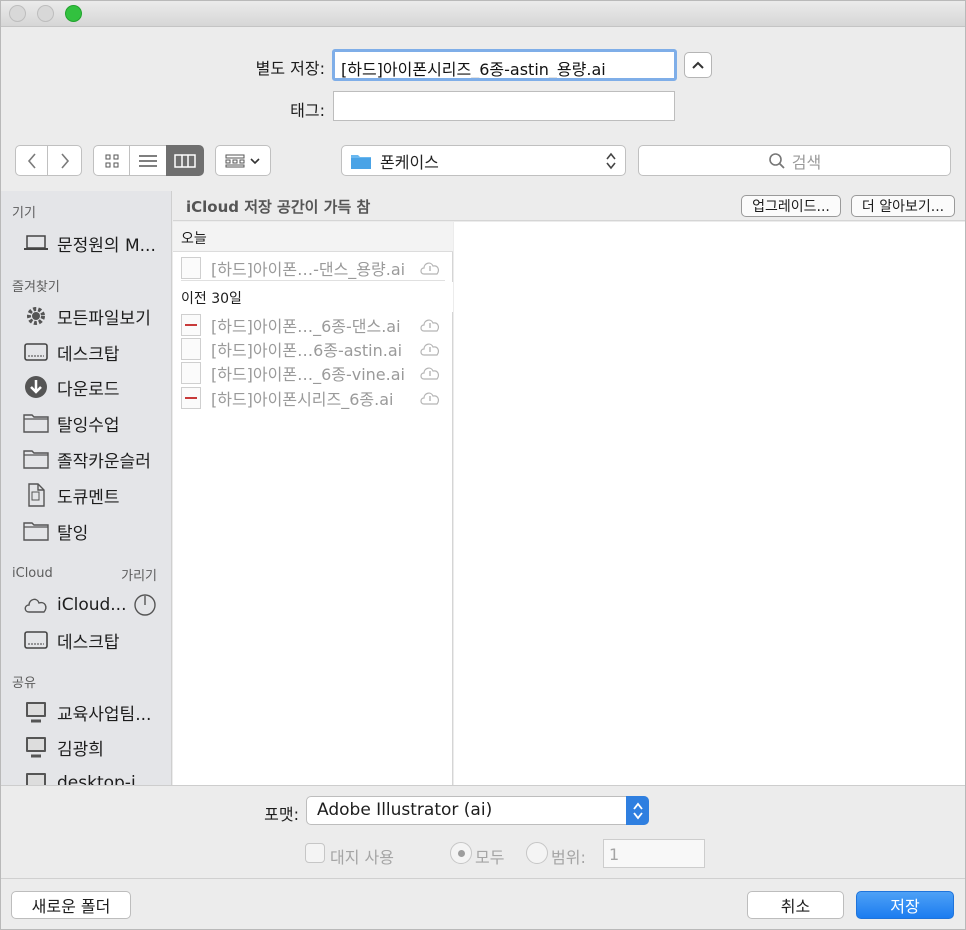  Describe the element at coordinates (611, 161) in the screenshot. I see `updown-arrows-icon` at that location.